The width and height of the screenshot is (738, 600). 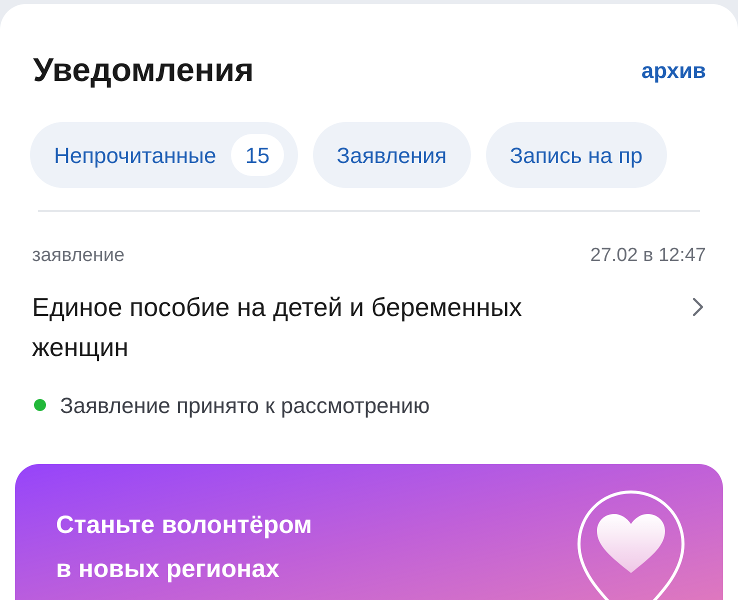 What do you see at coordinates (278, 327) in the screenshot?
I see `notification-title: Единое пособие на детей и беременных женщин` at bounding box center [278, 327].